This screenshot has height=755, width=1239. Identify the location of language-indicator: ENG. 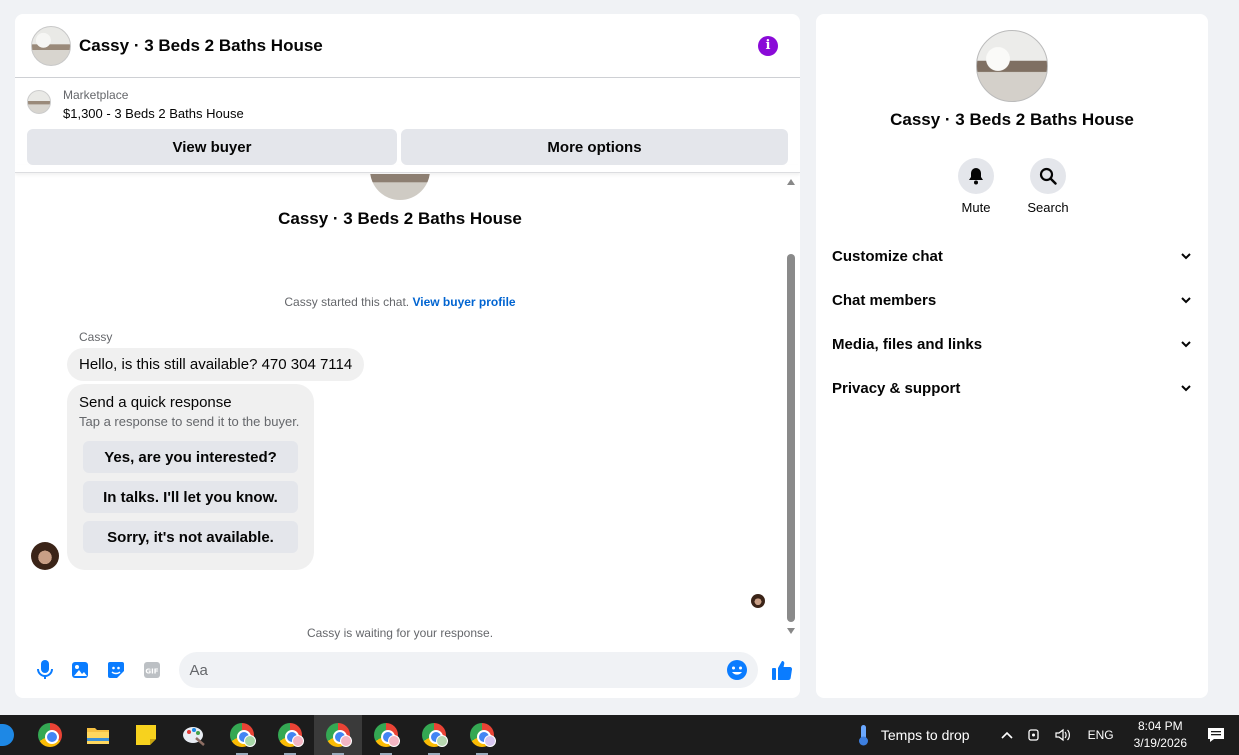
(1101, 735).